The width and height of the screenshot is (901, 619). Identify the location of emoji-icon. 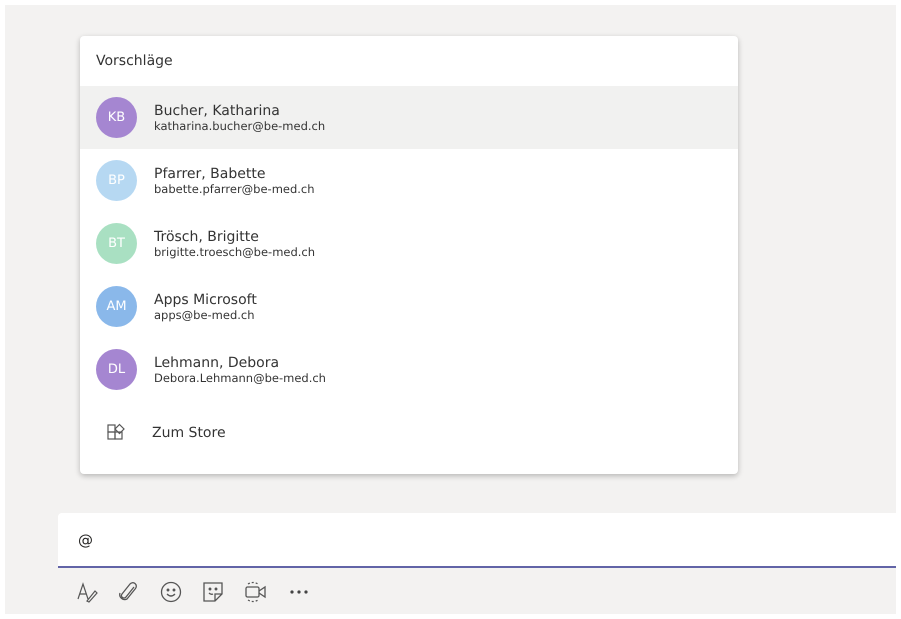
(171, 592).